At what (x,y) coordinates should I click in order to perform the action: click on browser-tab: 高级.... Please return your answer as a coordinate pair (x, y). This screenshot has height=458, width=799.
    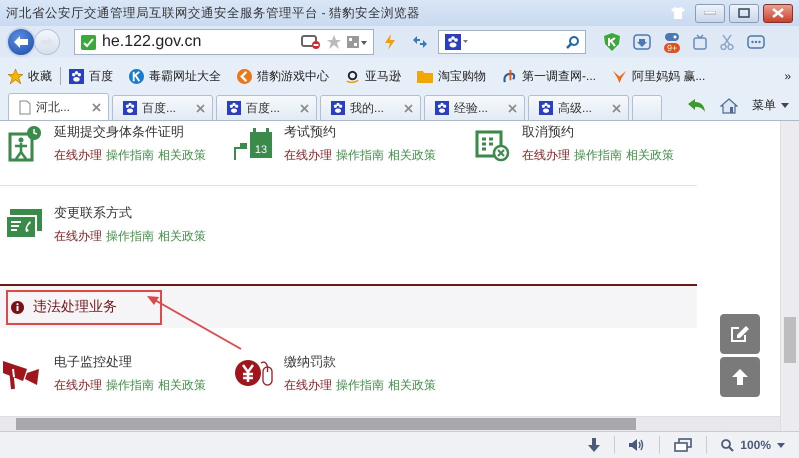
    Looking at the image, I should click on (578, 107).